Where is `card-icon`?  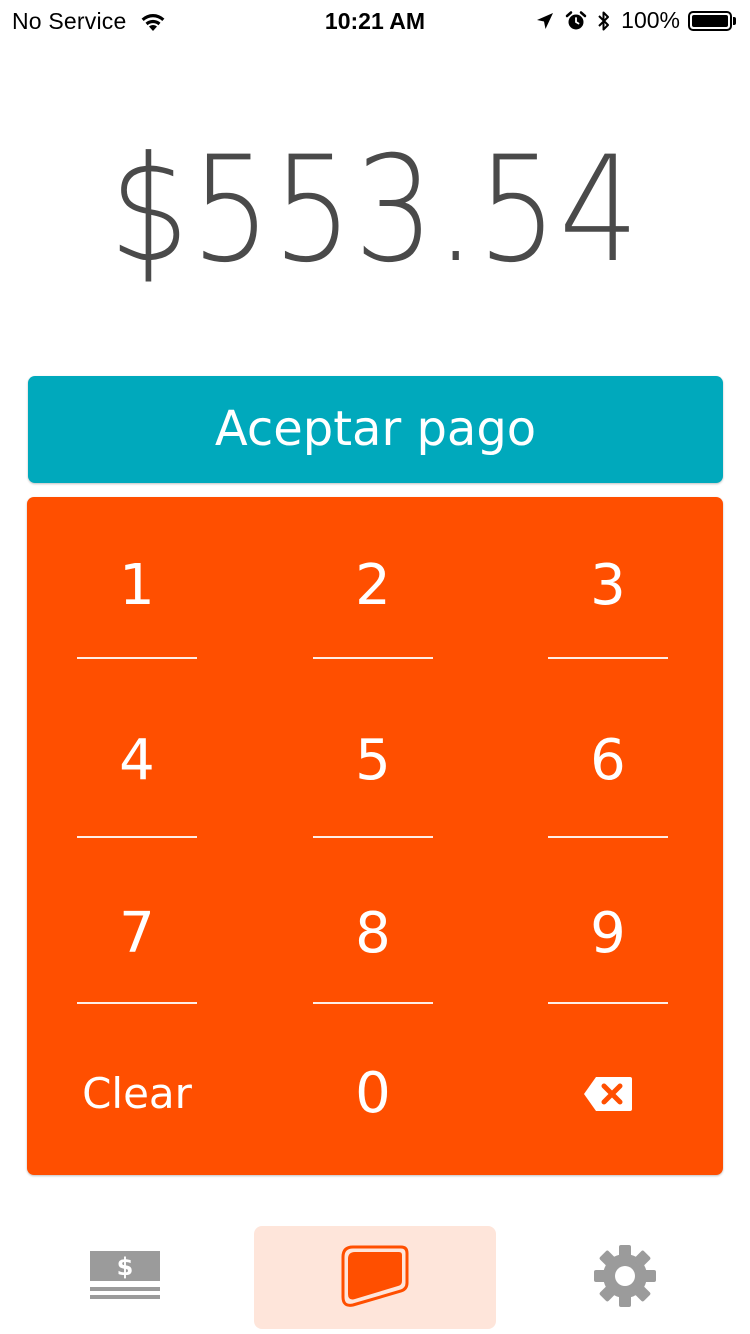
card-icon is located at coordinates (375, 1278).